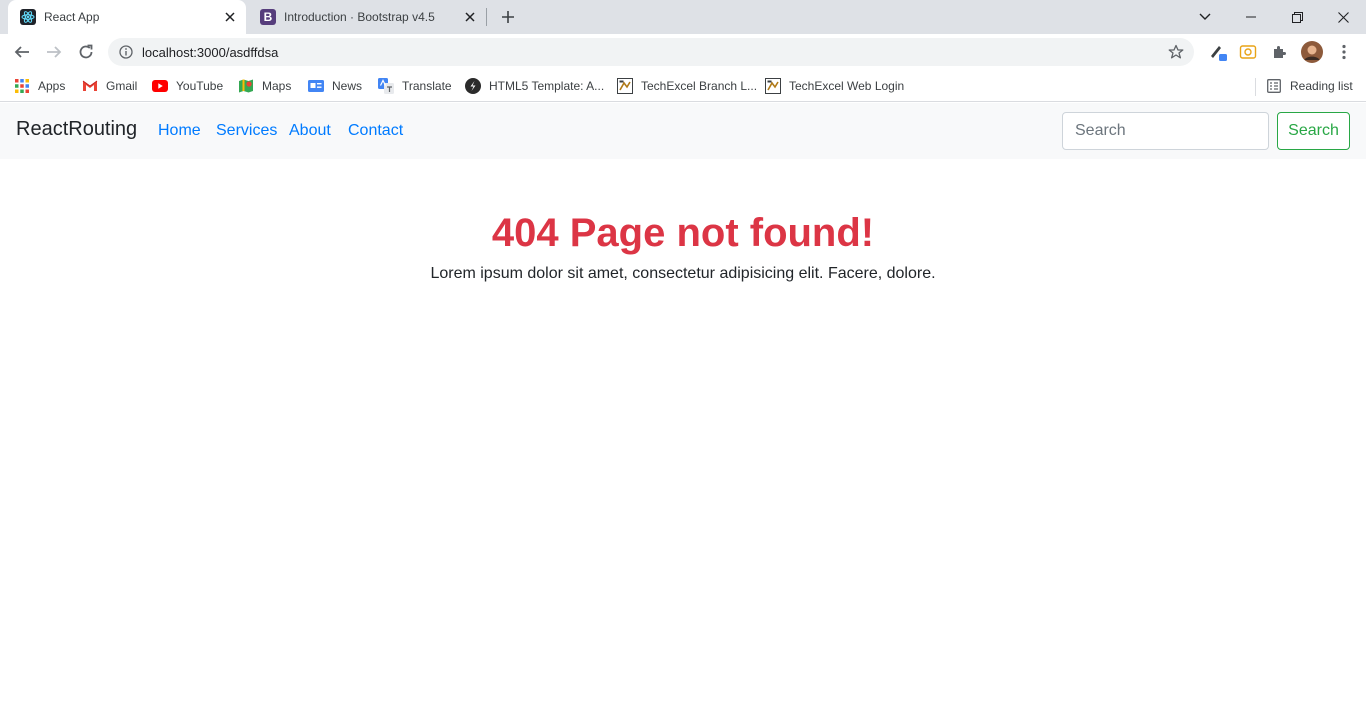 This screenshot has width=1366, height=725. What do you see at coordinates (375, 131) in the screenshot?
I see `nav-link-contact: Contact` at bounding box center [375, 131].